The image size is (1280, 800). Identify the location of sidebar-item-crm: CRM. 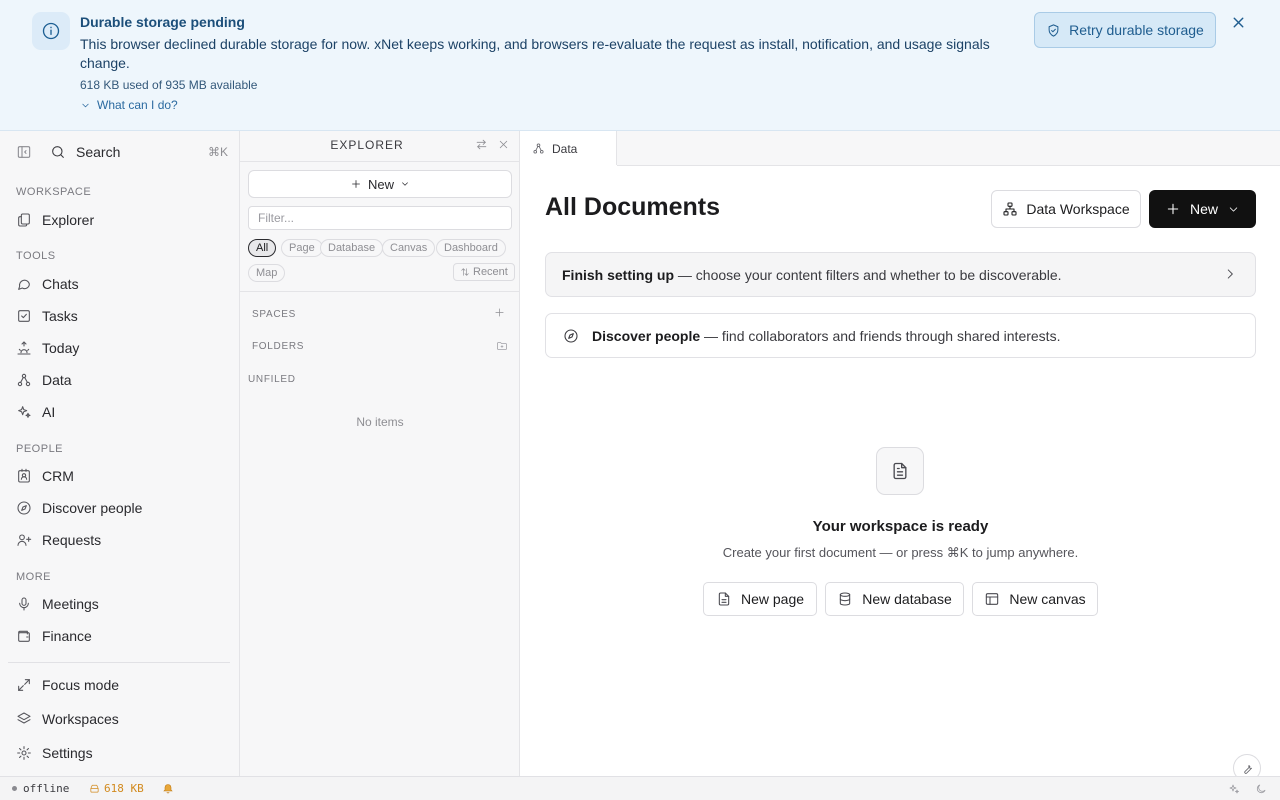
(120, 476).